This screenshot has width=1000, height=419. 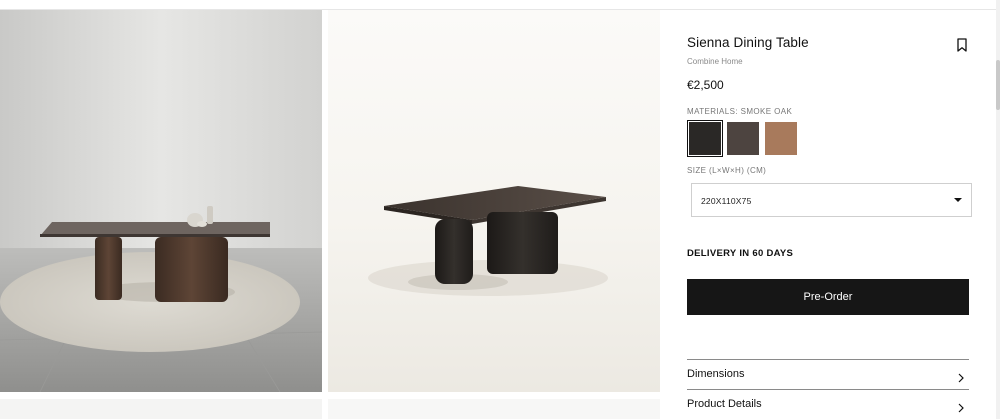 I want to click on materials-label: MATERIALS: SMOKE OAK, so click(x=740, y=111).